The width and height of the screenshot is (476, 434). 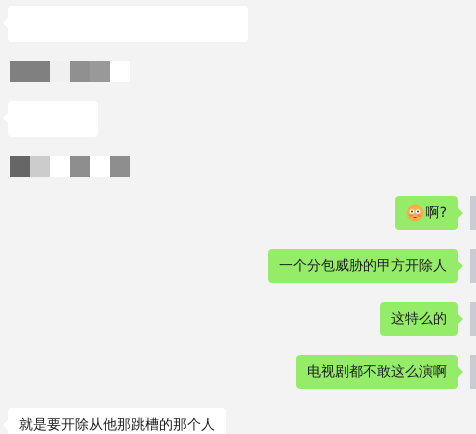 I want to click on message-text: 就是要开除从他那跳槽的那个人, so click(x=117, y=425).